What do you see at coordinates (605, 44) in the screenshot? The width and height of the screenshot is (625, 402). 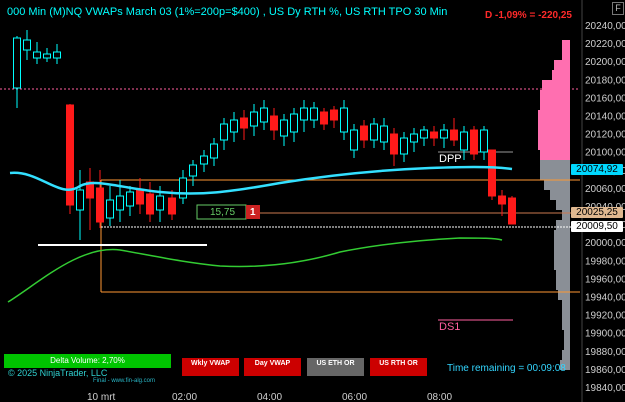 I see `price-tick-label: 20220,00` at bounding box center [605, 44].